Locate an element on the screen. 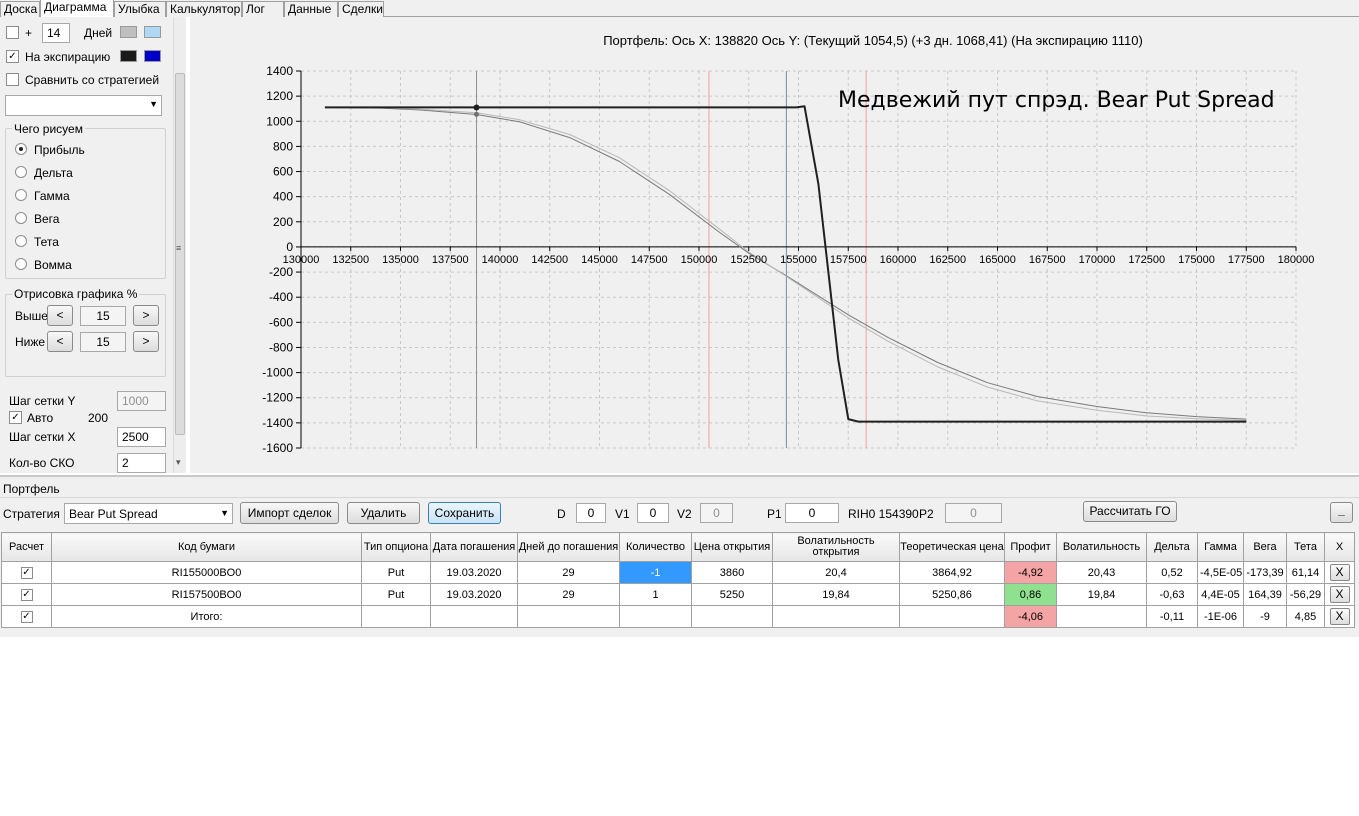  scrollbar-thumb is located at coordinates (180, 254).